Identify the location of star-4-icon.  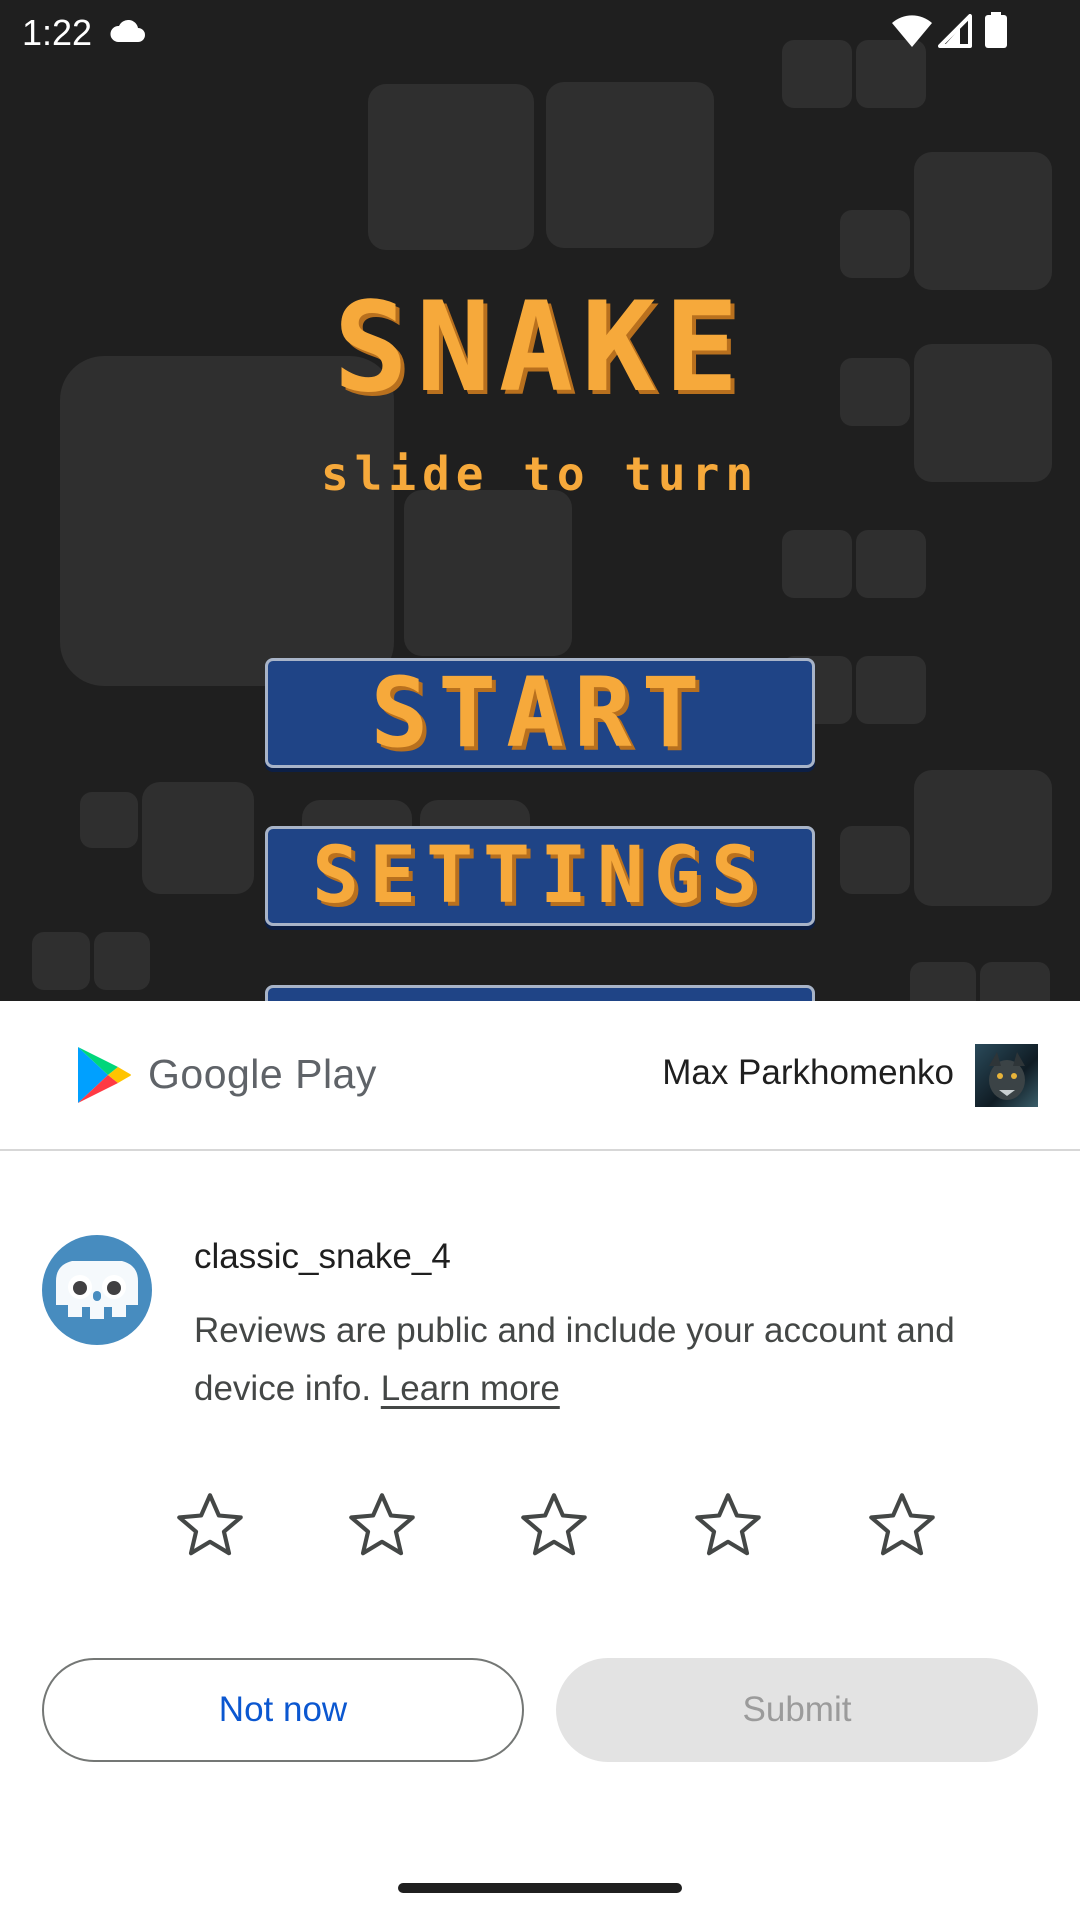
(728, 1525).